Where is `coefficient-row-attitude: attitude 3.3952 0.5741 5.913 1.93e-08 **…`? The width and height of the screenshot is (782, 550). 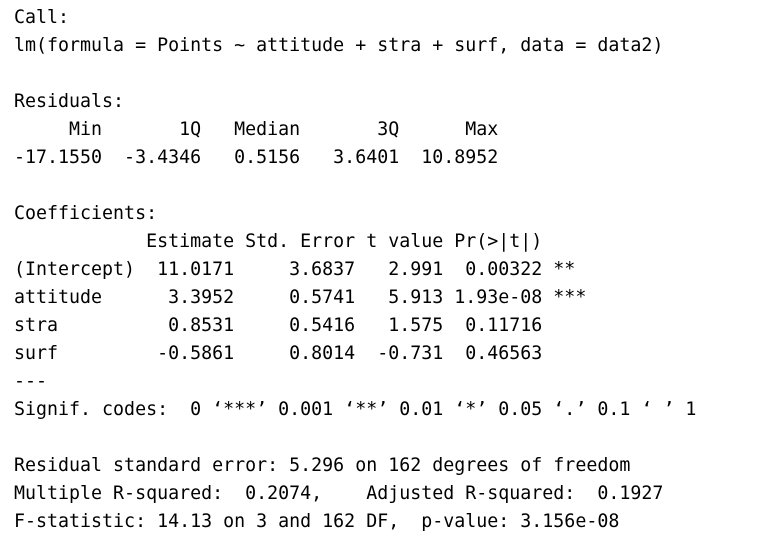
coefficient-row-attitude: attitude 3.3952 0.5741 5.913 1.93e-08 **… is located at coordinates (300, 297).